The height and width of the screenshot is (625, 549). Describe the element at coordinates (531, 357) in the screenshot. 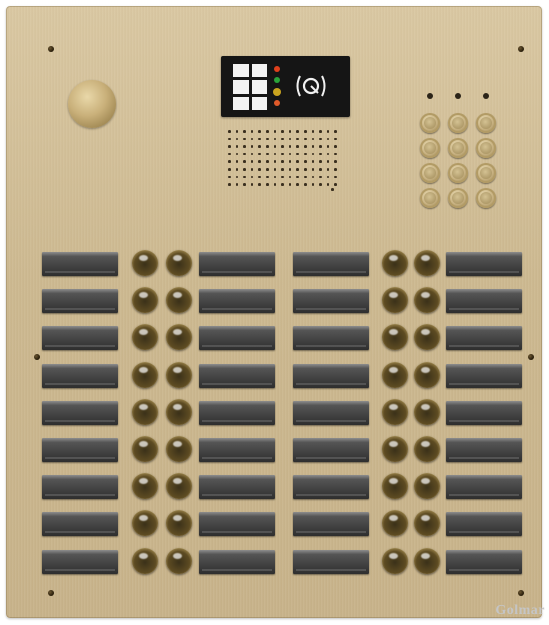

I see `screw-mid-right` at that location.